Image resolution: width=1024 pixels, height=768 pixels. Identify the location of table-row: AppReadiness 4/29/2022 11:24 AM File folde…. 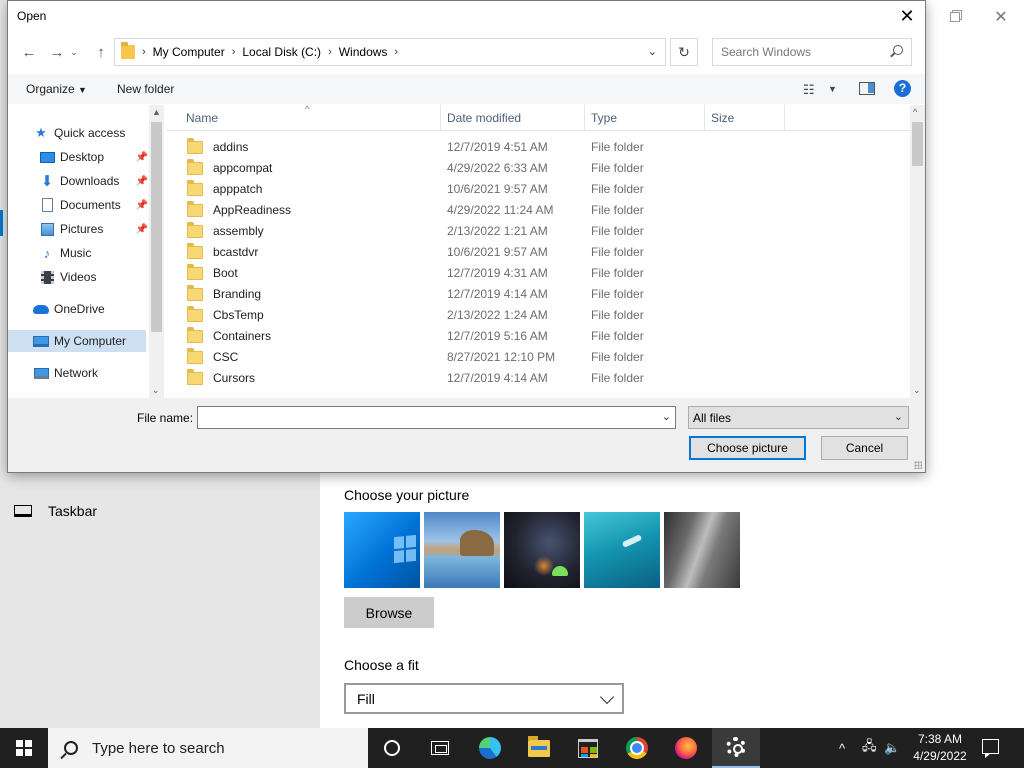
(538, 209).